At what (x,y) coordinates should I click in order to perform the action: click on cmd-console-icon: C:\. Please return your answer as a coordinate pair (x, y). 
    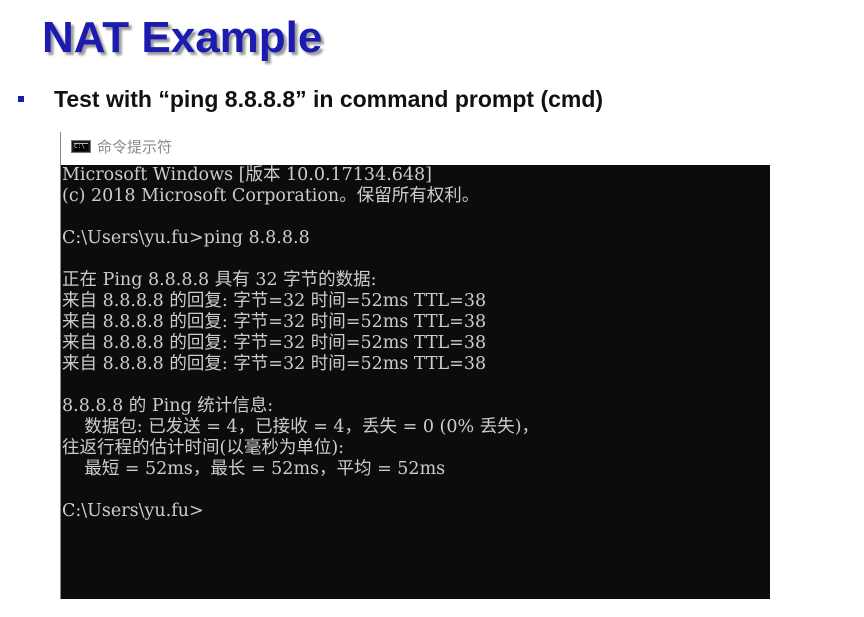
    Looking at the image, I should click on (81, 146).